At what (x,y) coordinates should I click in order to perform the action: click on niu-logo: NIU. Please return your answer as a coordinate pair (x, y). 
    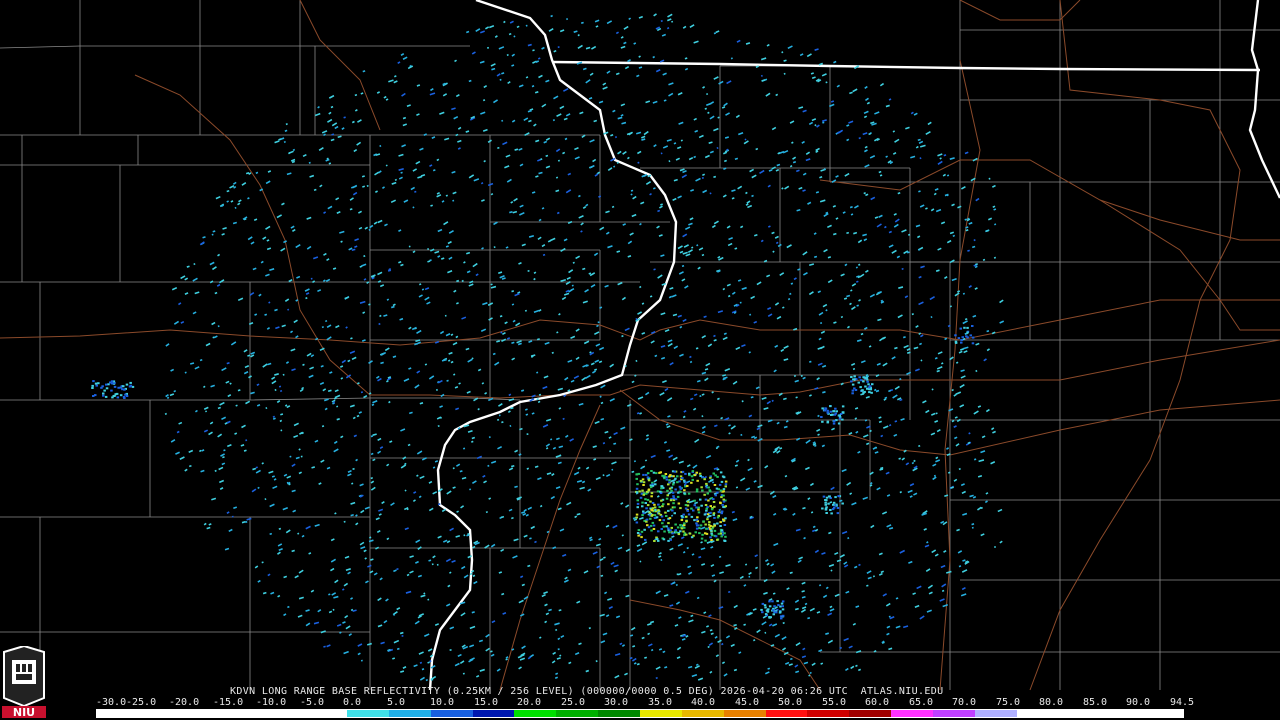
    Looking at the image, I should click on (24, 682).